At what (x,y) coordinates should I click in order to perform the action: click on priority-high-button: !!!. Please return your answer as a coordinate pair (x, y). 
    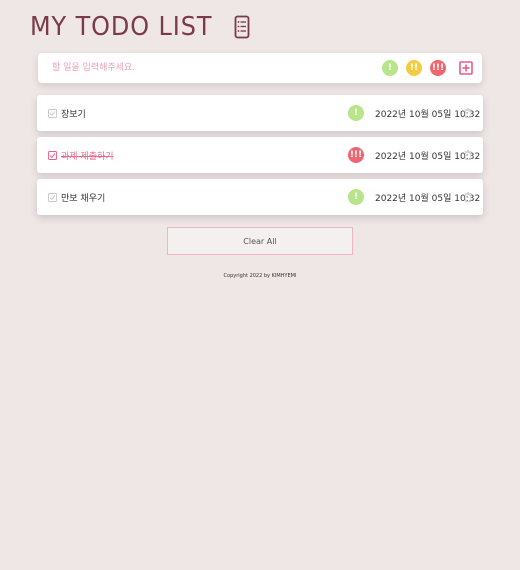
    Looking at the image, I should click on (438, 68).